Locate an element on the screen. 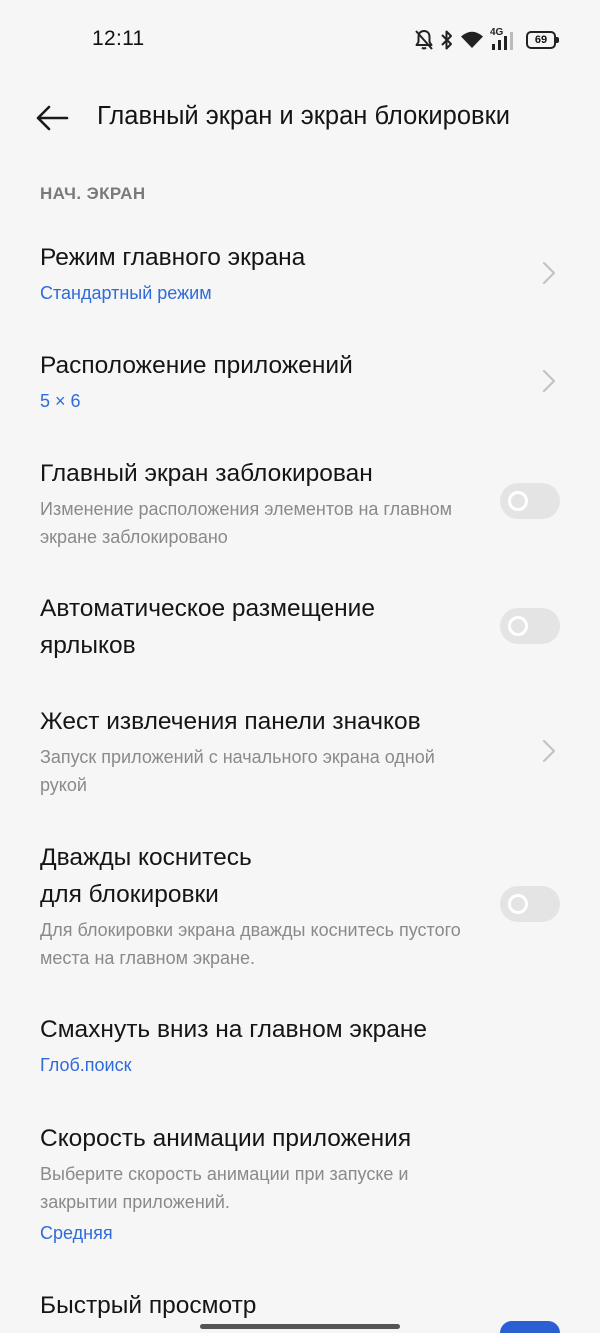  bell-off-icon is located at coordinates (424, 40).